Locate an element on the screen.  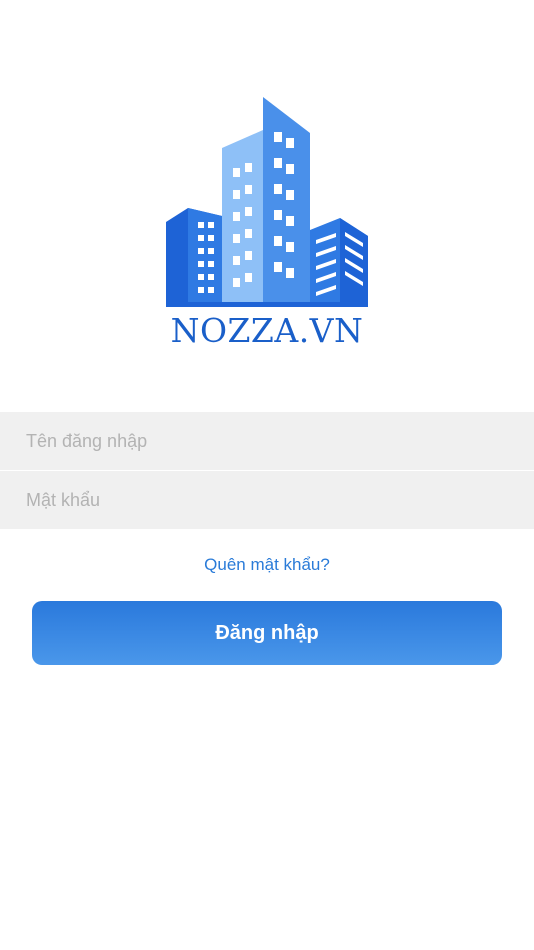
forgot-password-link: Quên mật khẩu? is located at coordinates (267, 565).